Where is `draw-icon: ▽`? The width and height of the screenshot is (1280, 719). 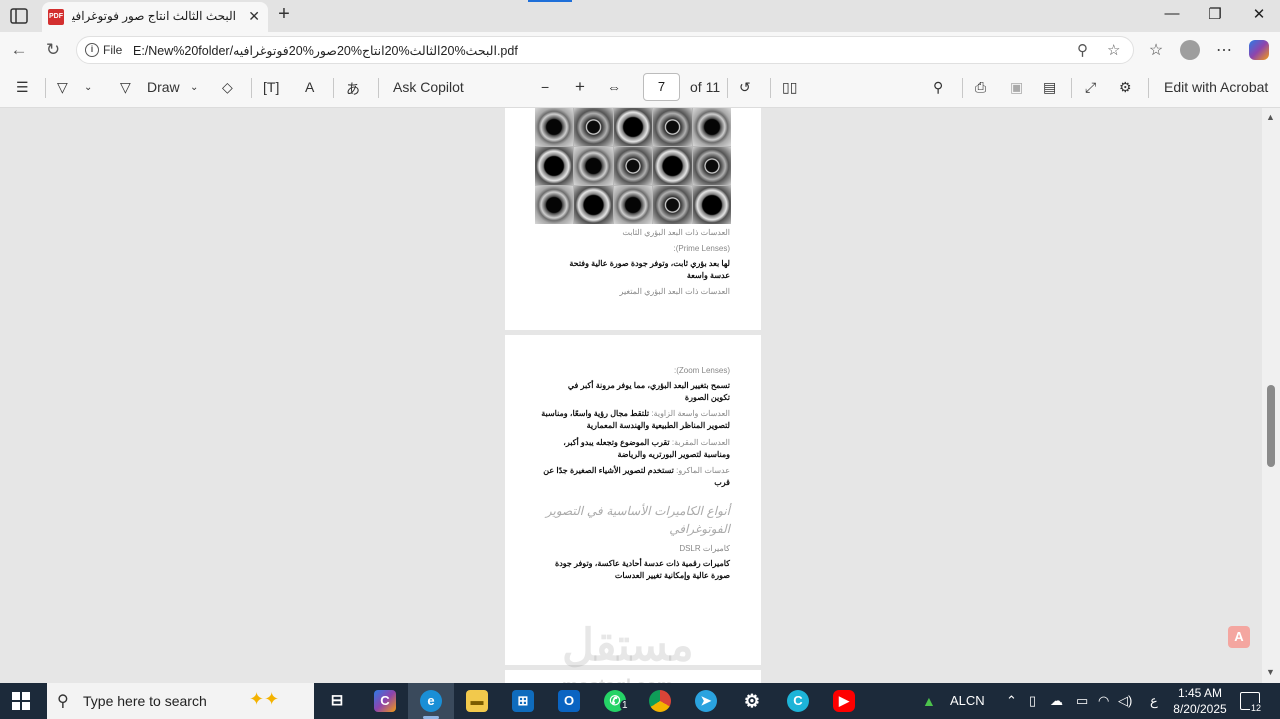 draw-icon: ▽ is located at coordinates (125, 87).